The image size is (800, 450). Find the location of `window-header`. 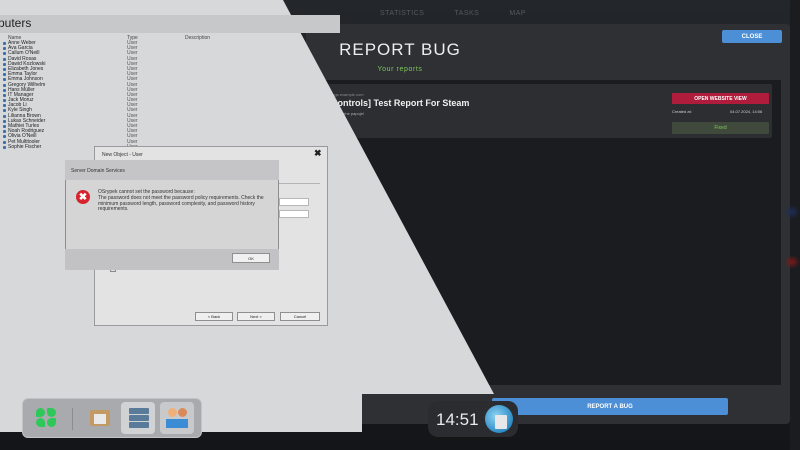

window-header is located at coordinates (170, 24).